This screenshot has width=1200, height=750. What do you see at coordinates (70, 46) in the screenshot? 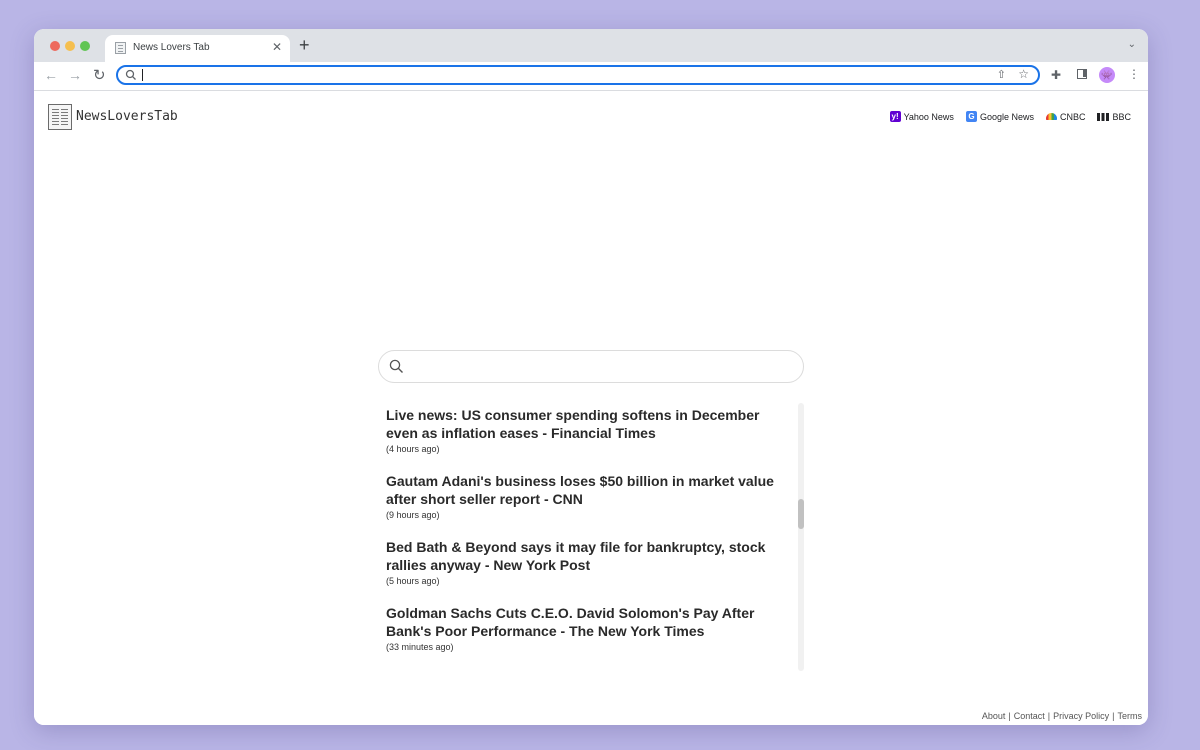
I see `minimize-window-button` at bounding box center [70, 46].